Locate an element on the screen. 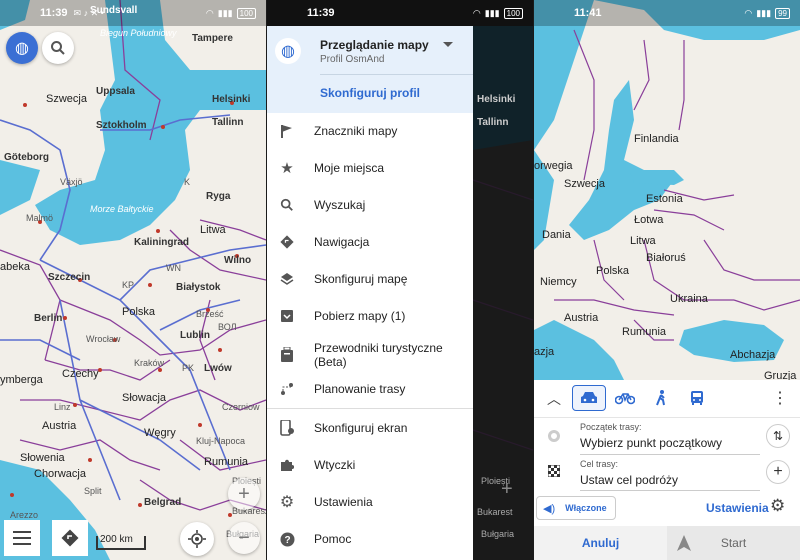  menu-item-help: ? Pomoc is located at coordinates (370, 539).